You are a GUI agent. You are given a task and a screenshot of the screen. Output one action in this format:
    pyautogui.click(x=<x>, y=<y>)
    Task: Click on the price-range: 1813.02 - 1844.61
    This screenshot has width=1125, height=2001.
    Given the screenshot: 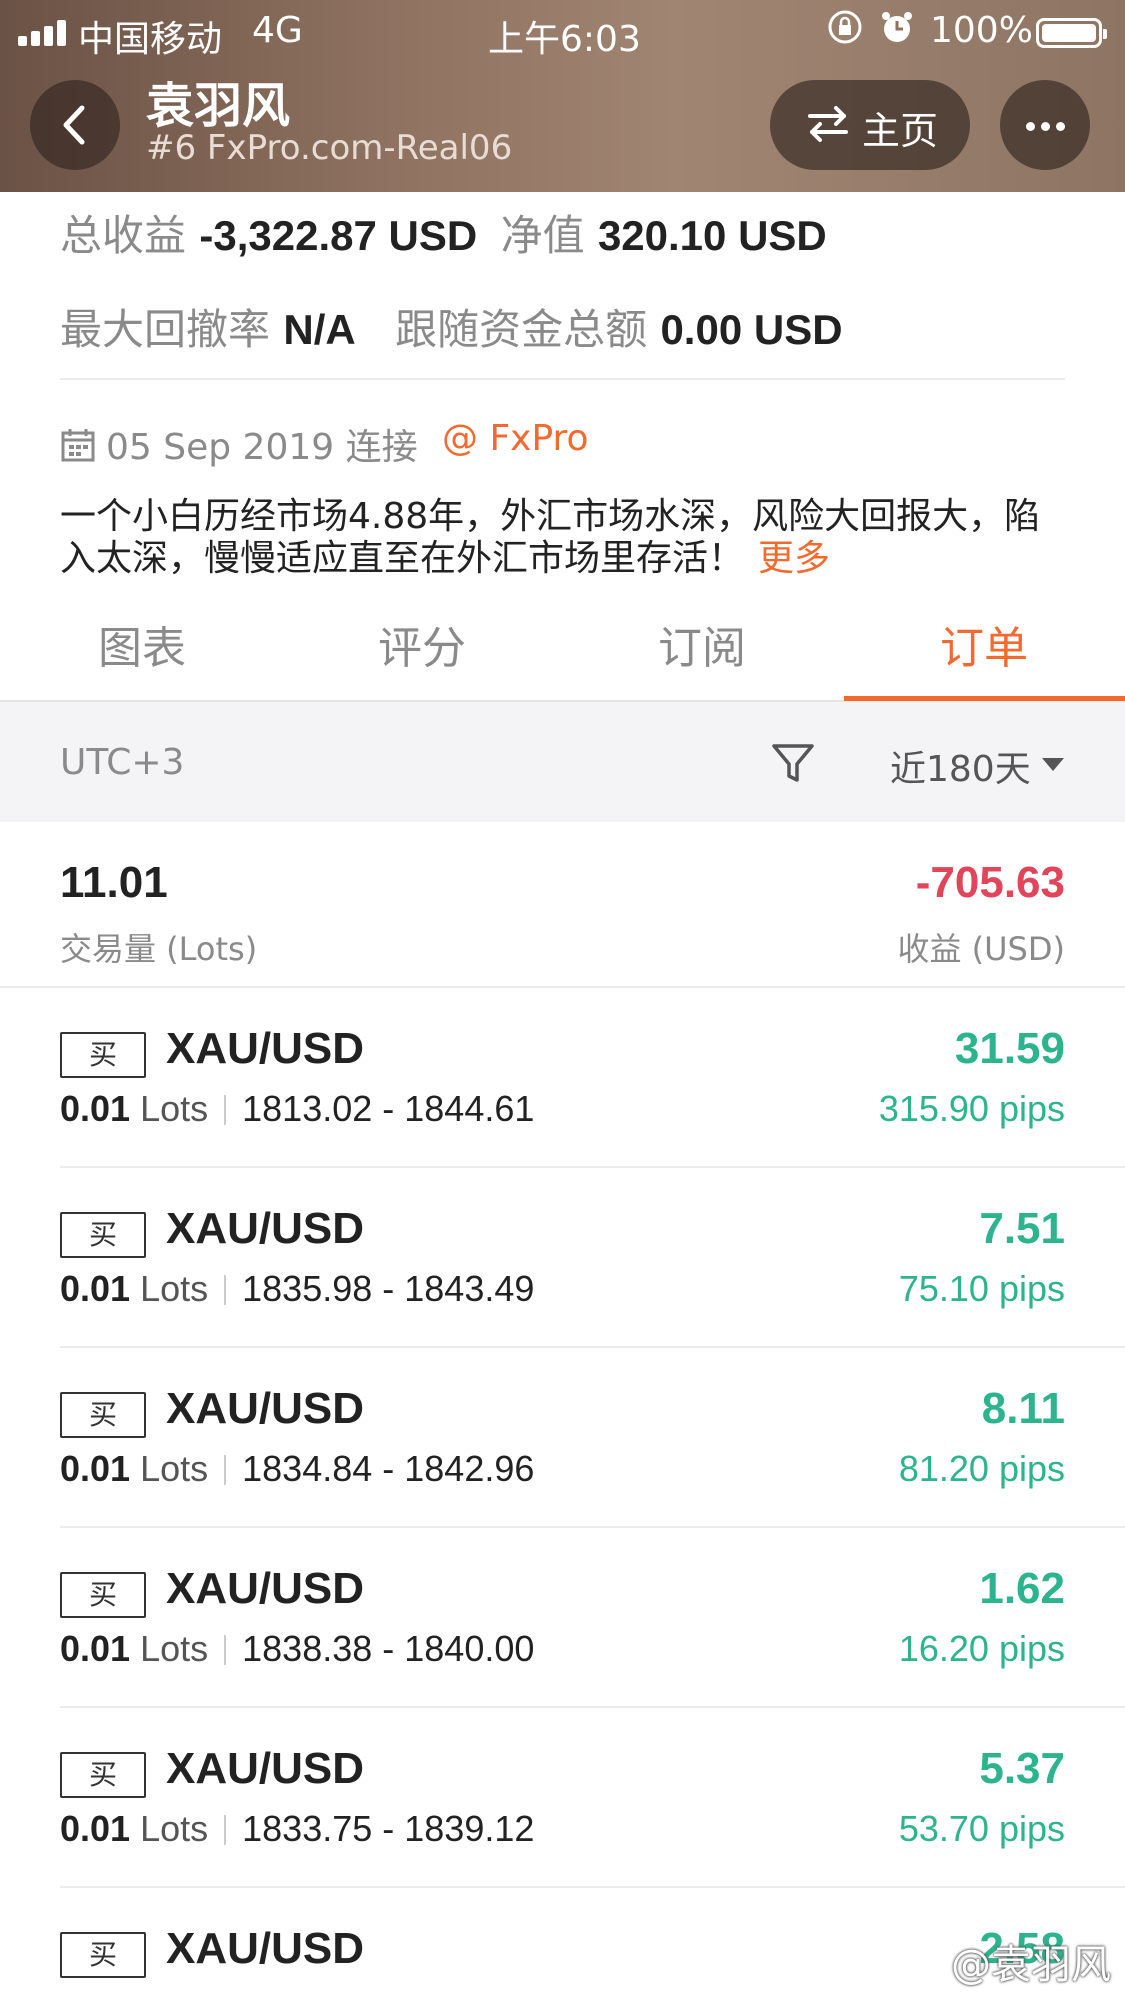 What is the action you would take?
    pyautogui.click(x=388, y=1108)
    